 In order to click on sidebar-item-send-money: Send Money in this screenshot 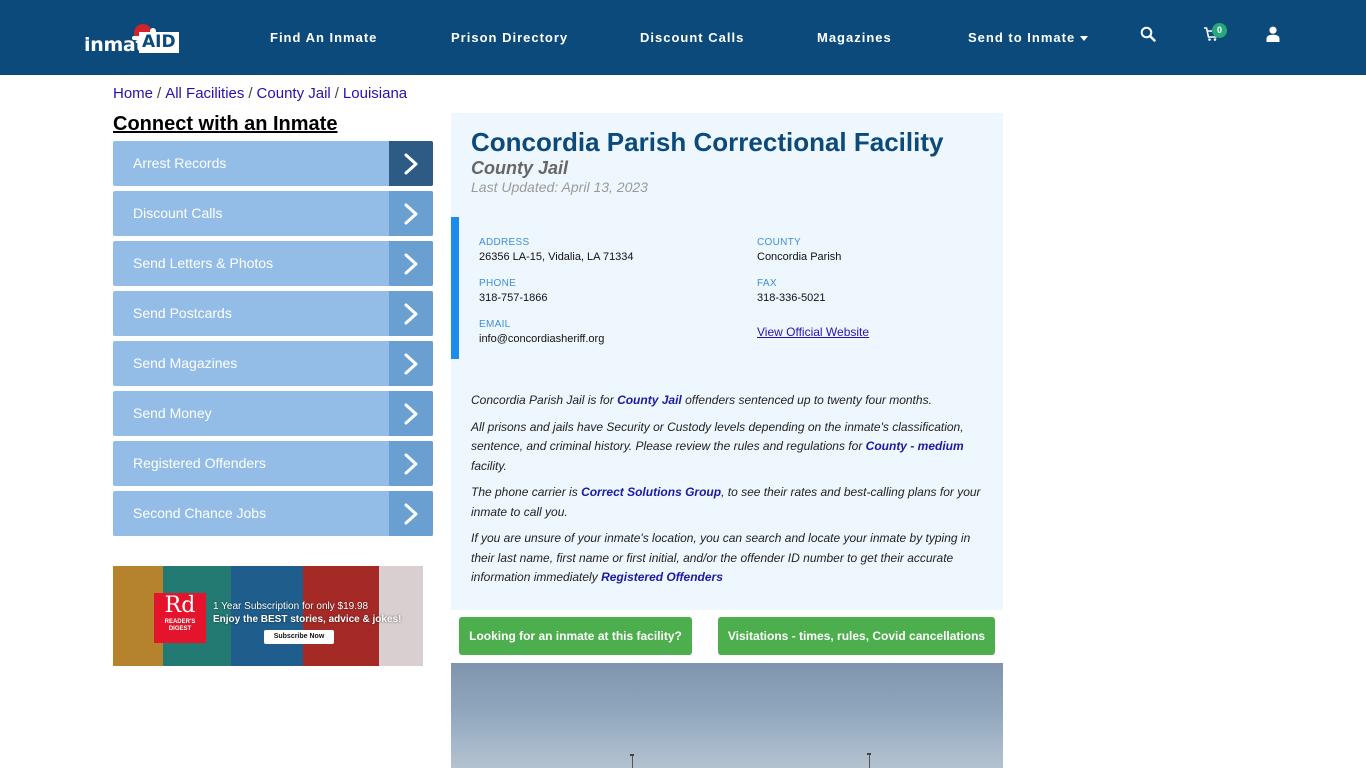, I will do `click(273, 413)`.